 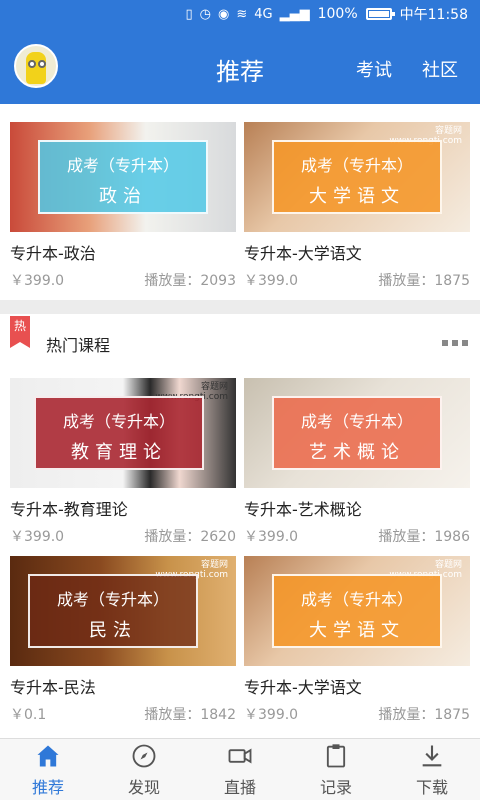 I want to click on clipboard-icon, so click(x=336, y=755).